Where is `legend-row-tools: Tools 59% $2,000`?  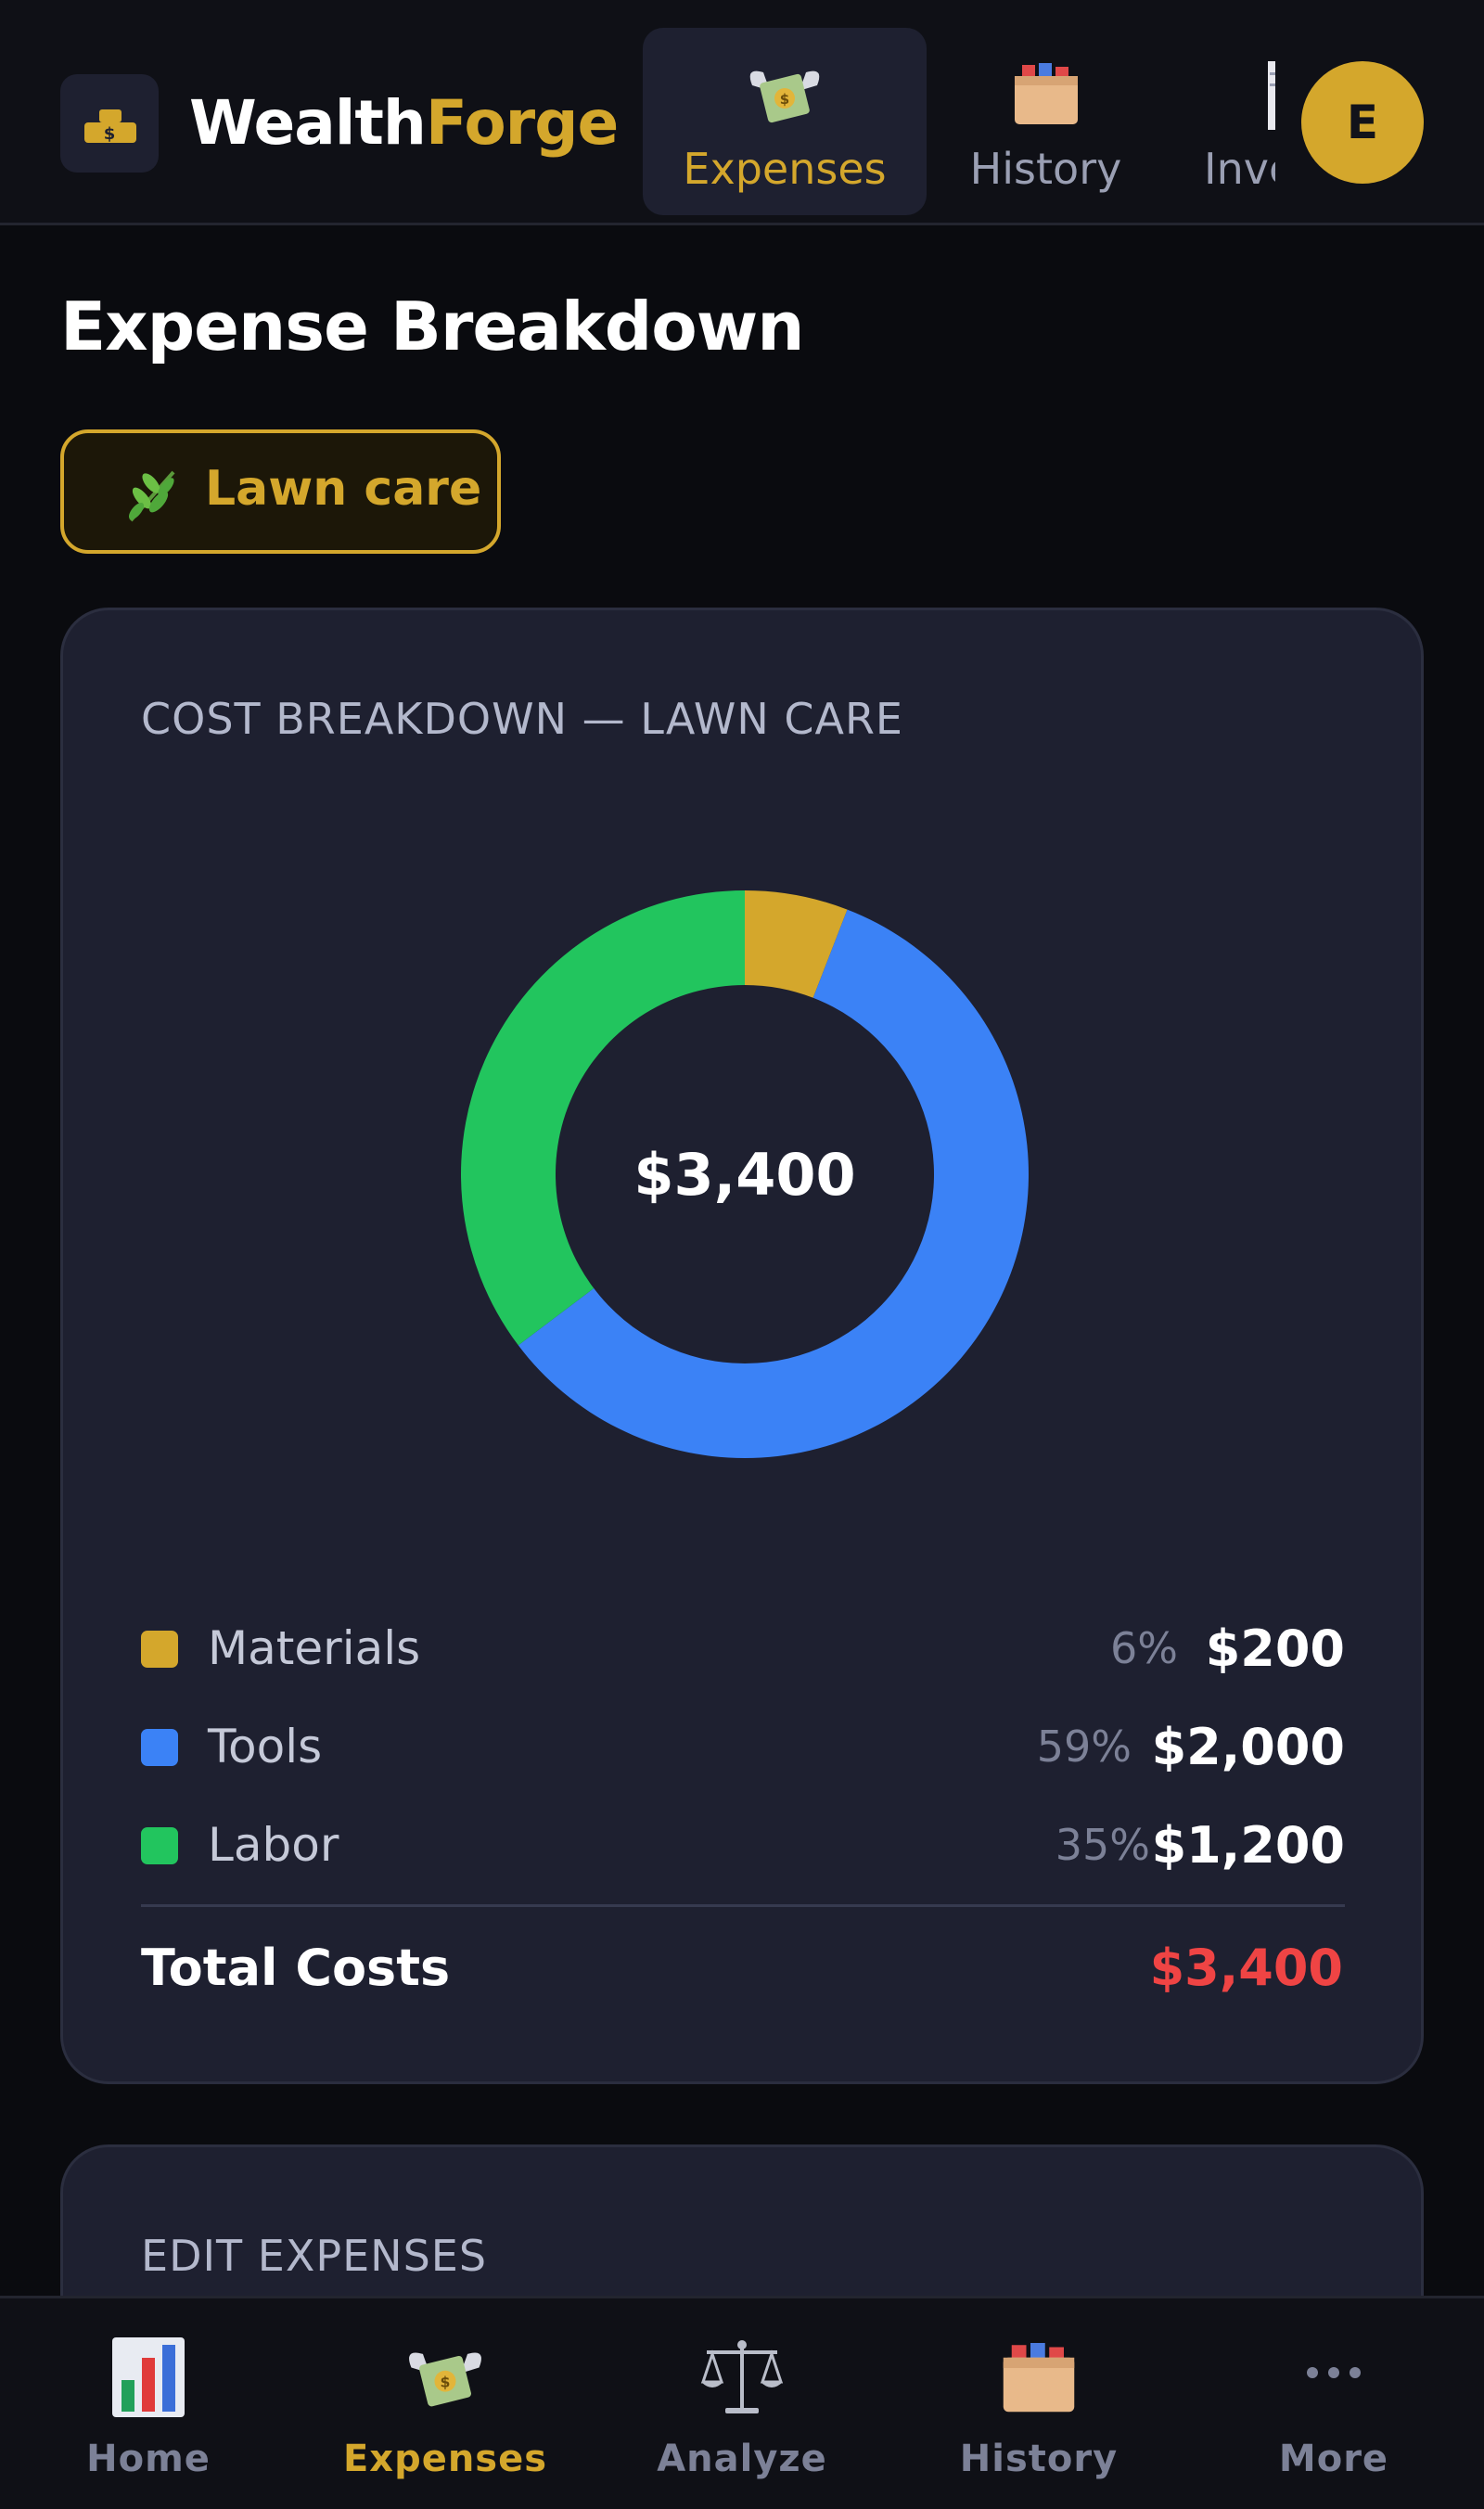 legend-row-tools: Tools 59% $2,000 is located at coordinates (743, 1748).